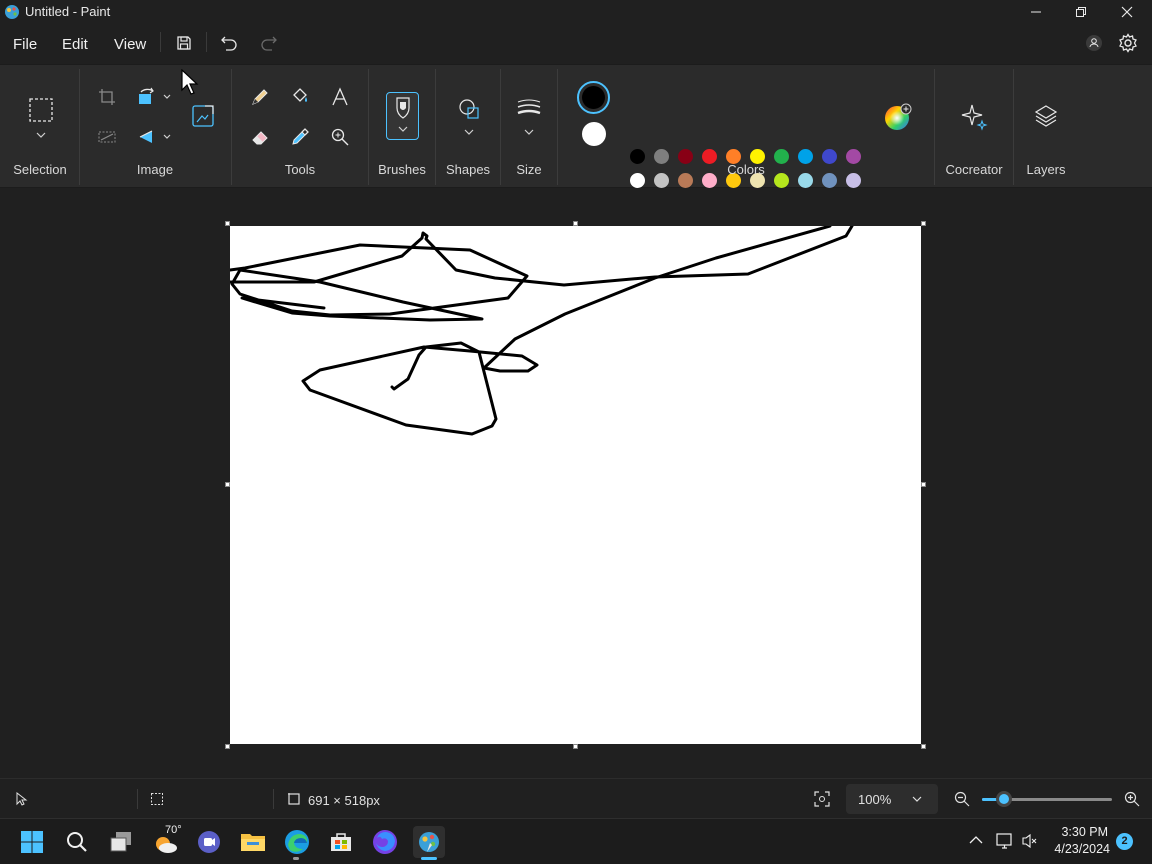 This screenshot has height=864, width=1152. What do you see at coordinates (402, 169) in the screenshot?
I see `group-label-brushes: Brushes` at bounding box center [402, 169].